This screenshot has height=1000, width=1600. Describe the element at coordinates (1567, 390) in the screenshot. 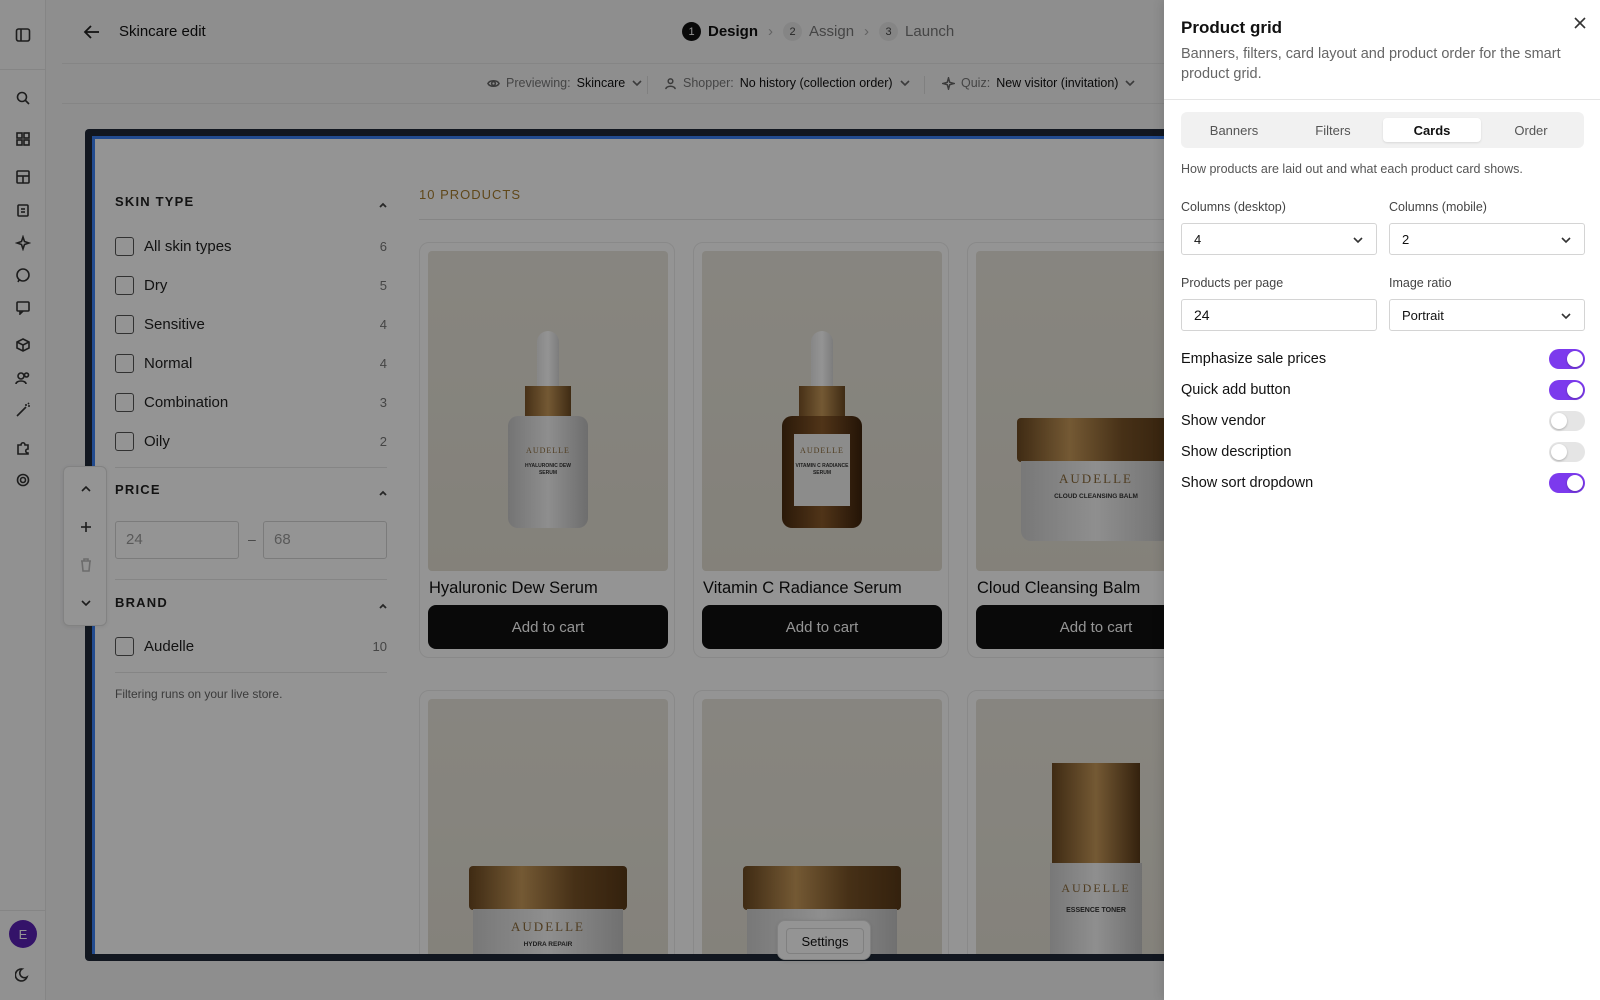

I see `quick-add-toggle` at that location.